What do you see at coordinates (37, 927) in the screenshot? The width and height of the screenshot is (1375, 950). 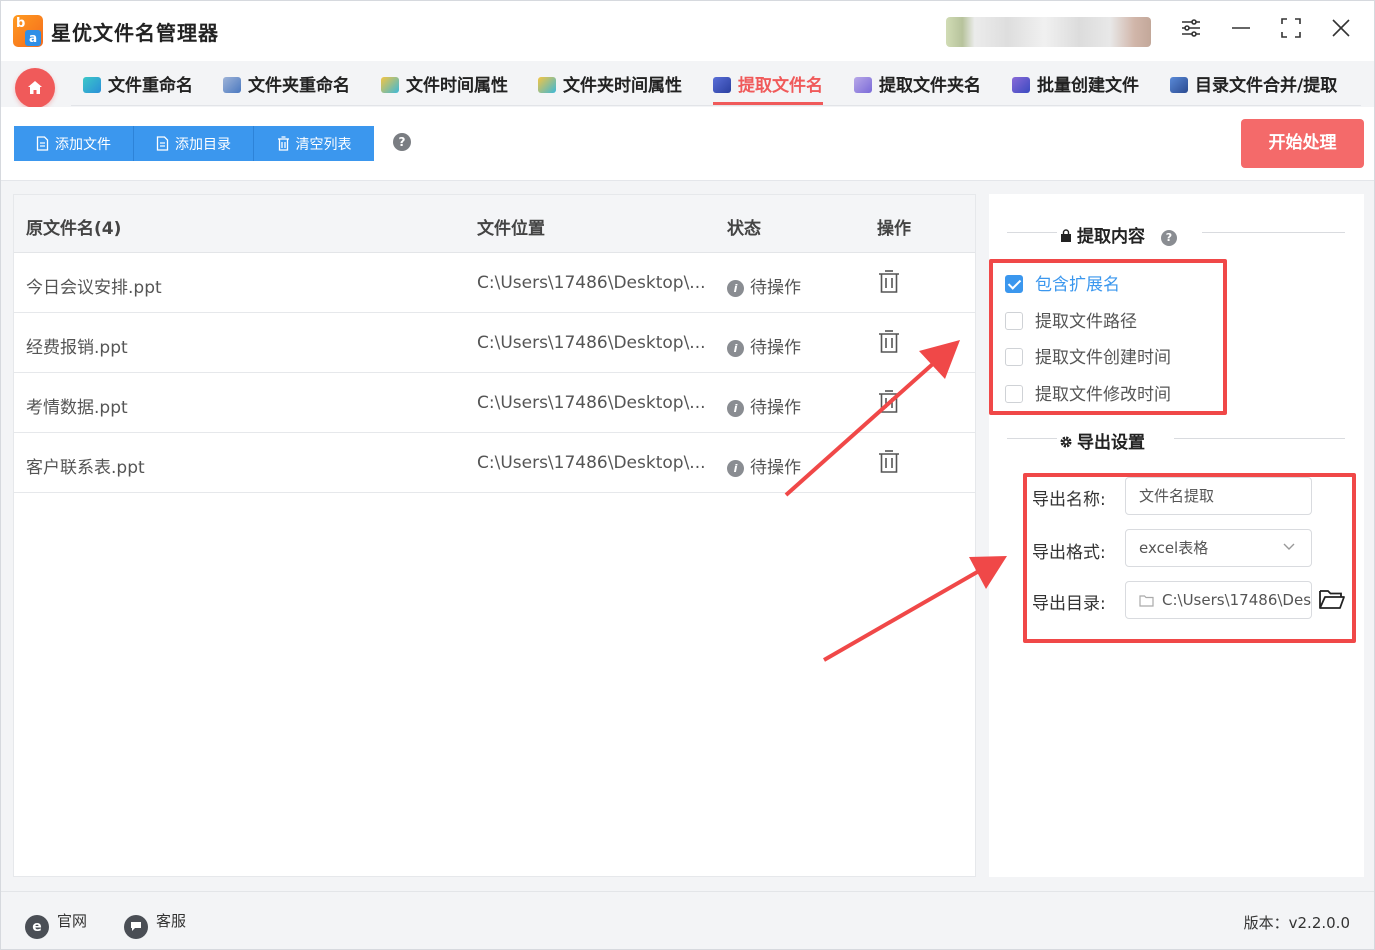 I see `browser-e-icon: e` at bounding box center [37, 927].